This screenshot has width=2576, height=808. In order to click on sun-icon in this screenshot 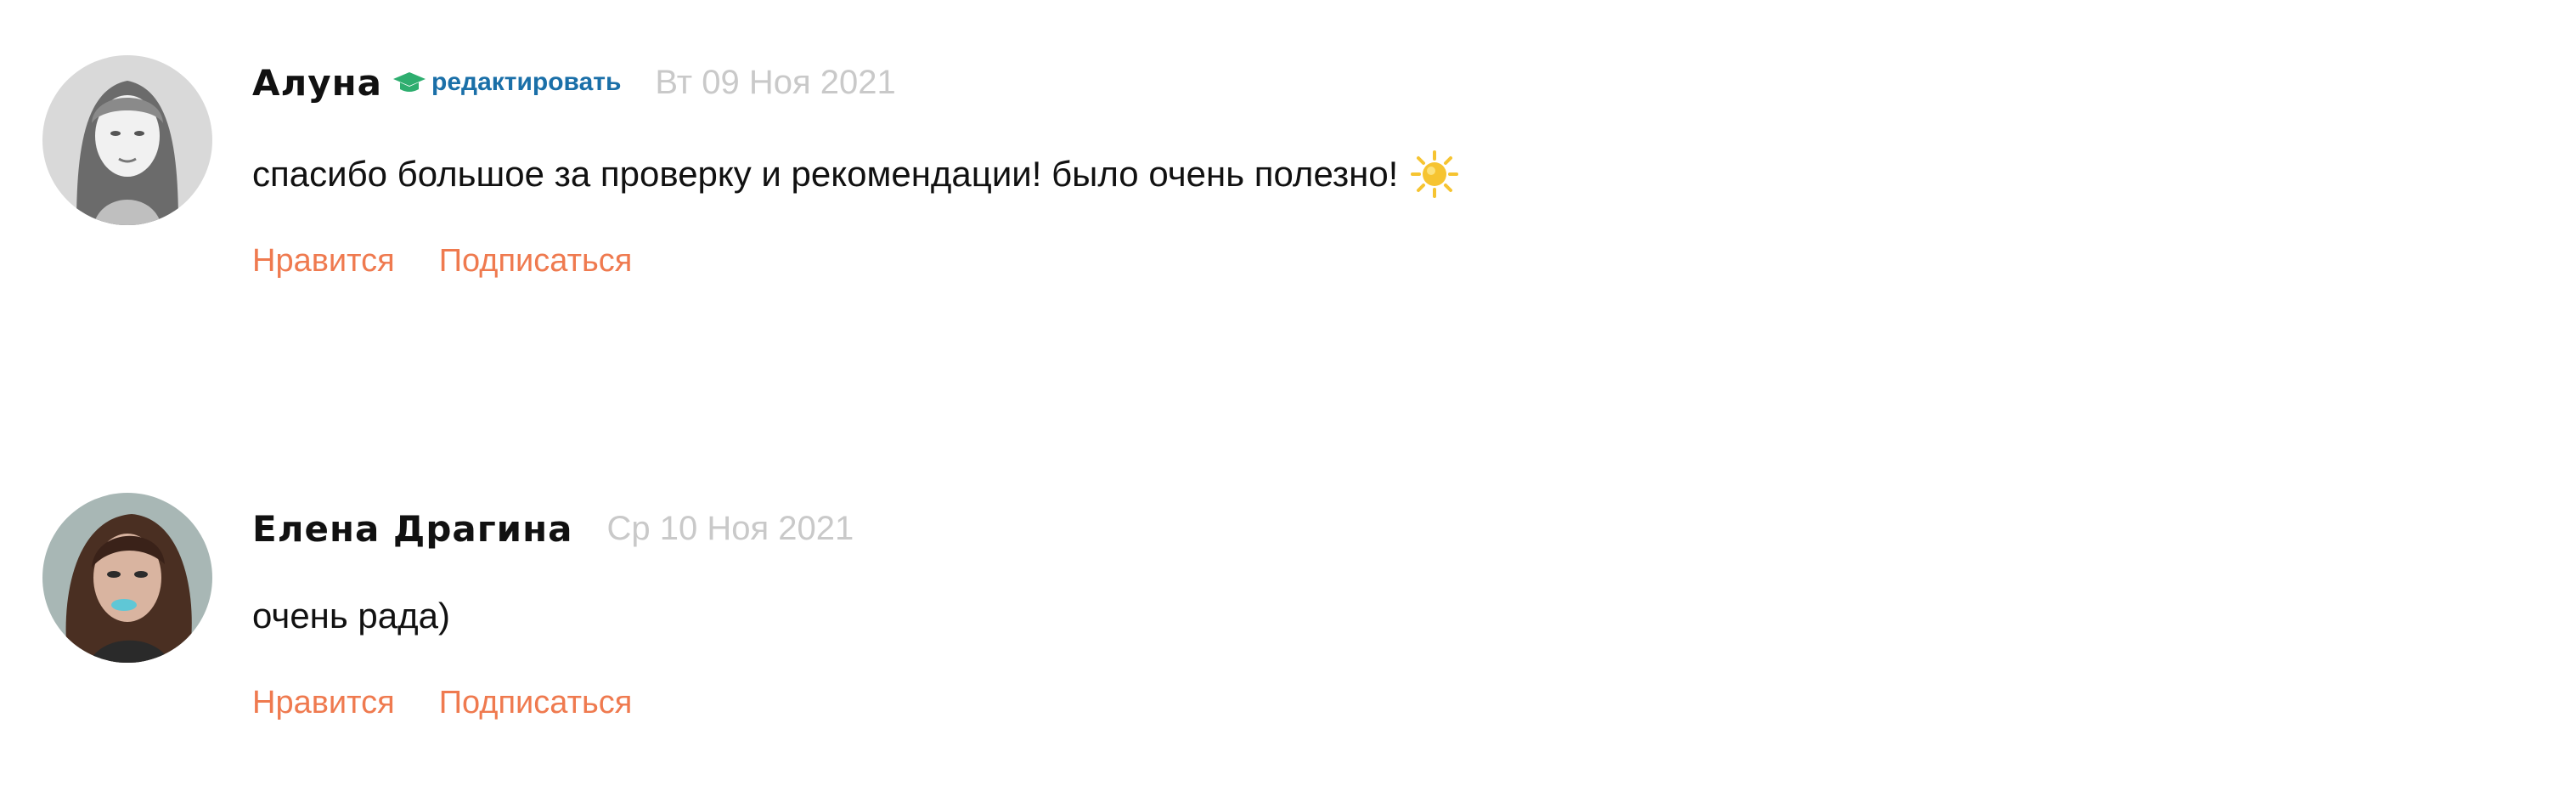, I will do `click(1434, 175)`.